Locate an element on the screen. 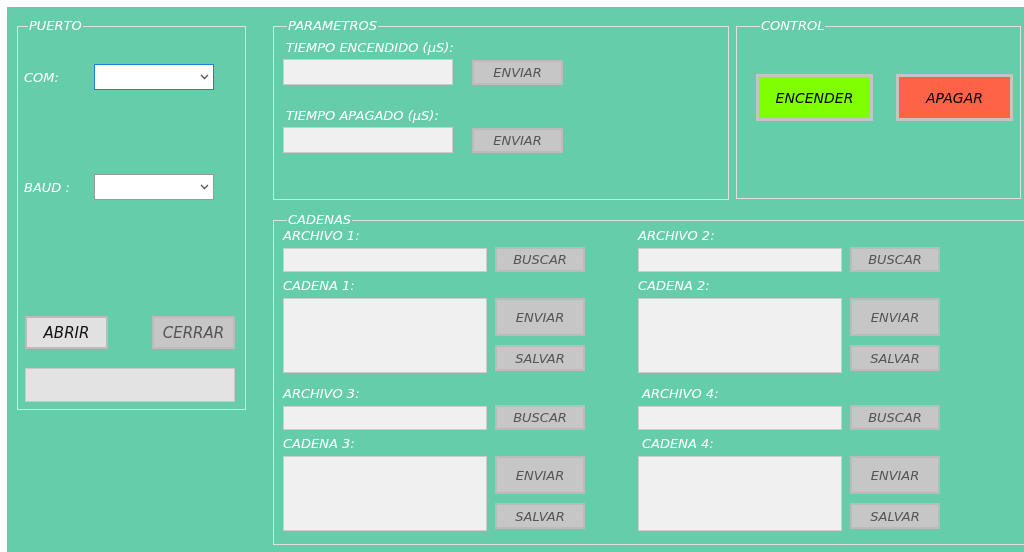 The image size is (1024, 552). file-label: ARCHIVO 3: is located at coordinates (322, 394).